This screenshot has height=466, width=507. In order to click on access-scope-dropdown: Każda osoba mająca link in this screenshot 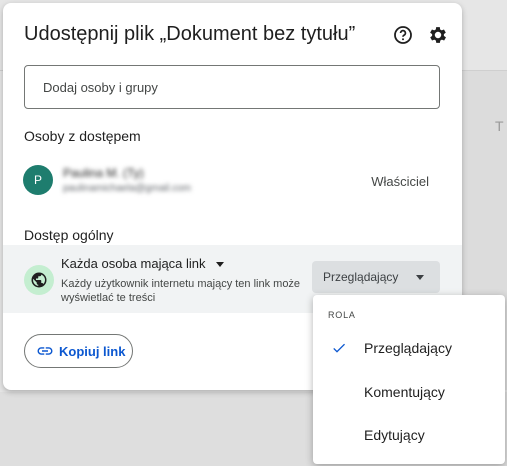, I will do `click(142, 263)`.